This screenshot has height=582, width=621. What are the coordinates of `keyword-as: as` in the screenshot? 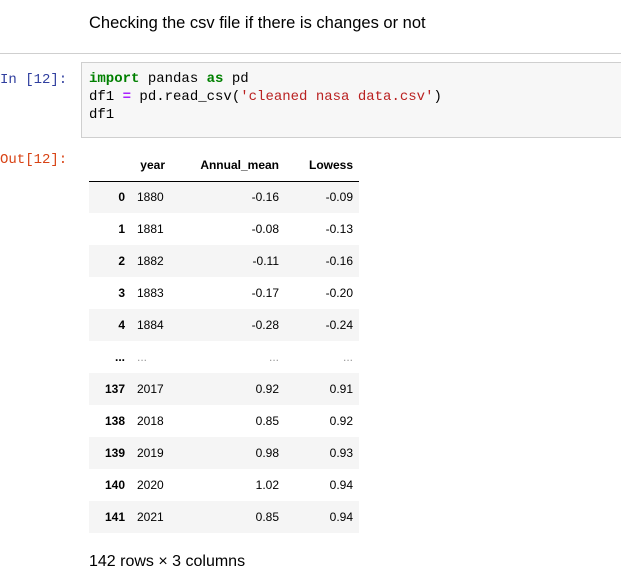 It's located at (215, 79).